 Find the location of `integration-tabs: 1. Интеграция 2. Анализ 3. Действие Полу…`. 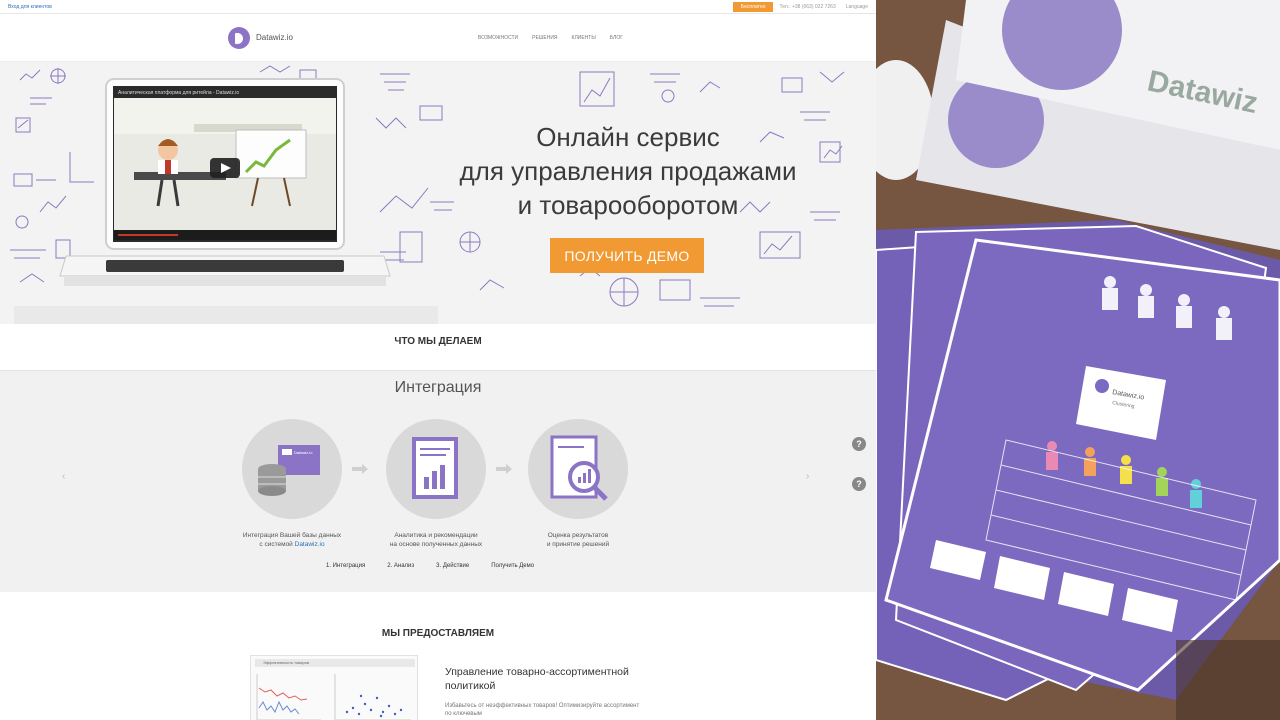

integration-tabs: 1. Интеграция 2. Анализ 3. Действие Полу… is located at coordinates (430, 566).